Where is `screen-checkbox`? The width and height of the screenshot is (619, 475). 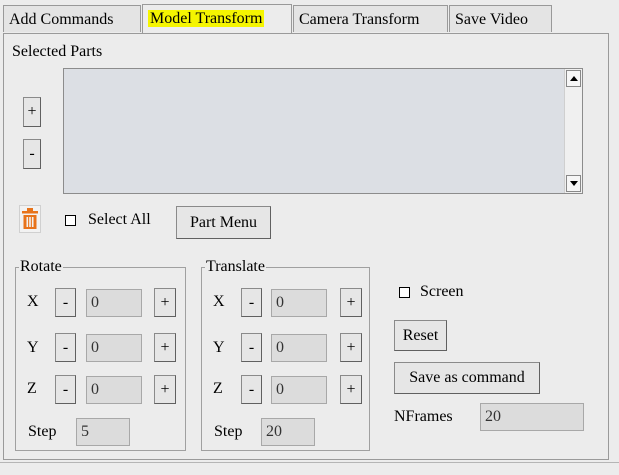
screen-checkbox is located at coordinates (404, 292).